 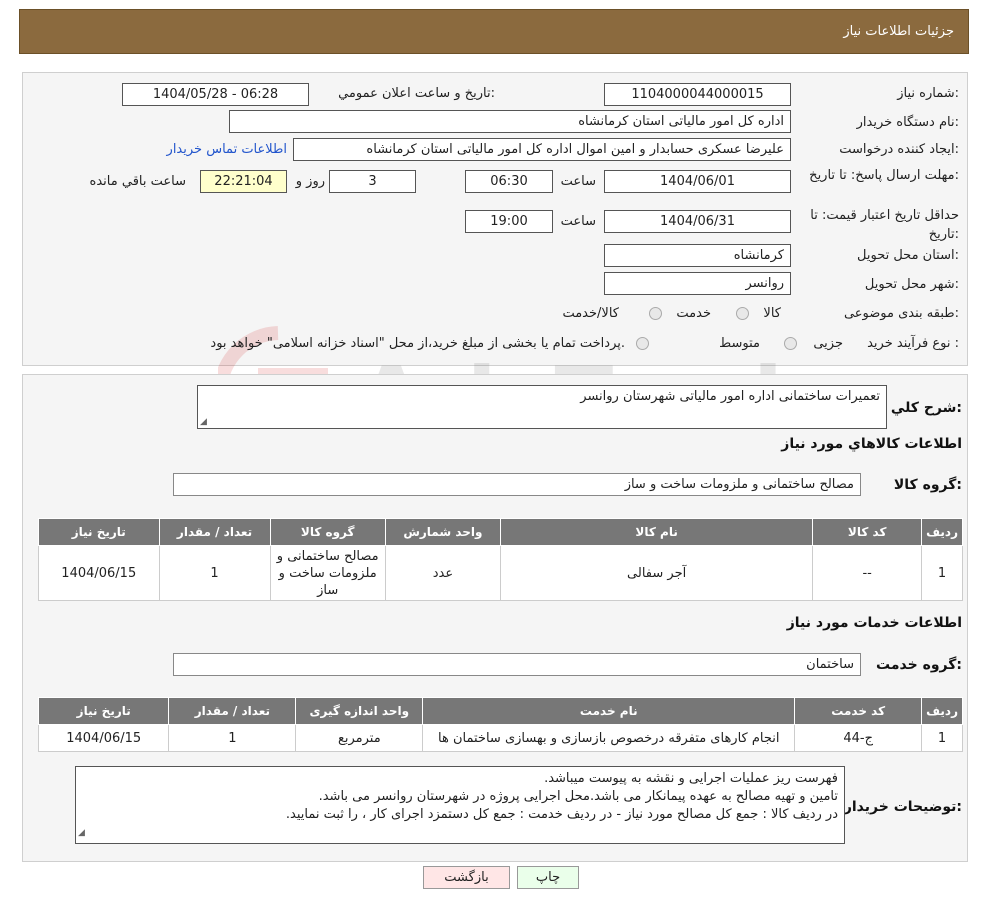 I want to click on cell-goods-group: مصالح ساختمانی و ملزومات ساخت و ساز, so click(x=327, y=573).